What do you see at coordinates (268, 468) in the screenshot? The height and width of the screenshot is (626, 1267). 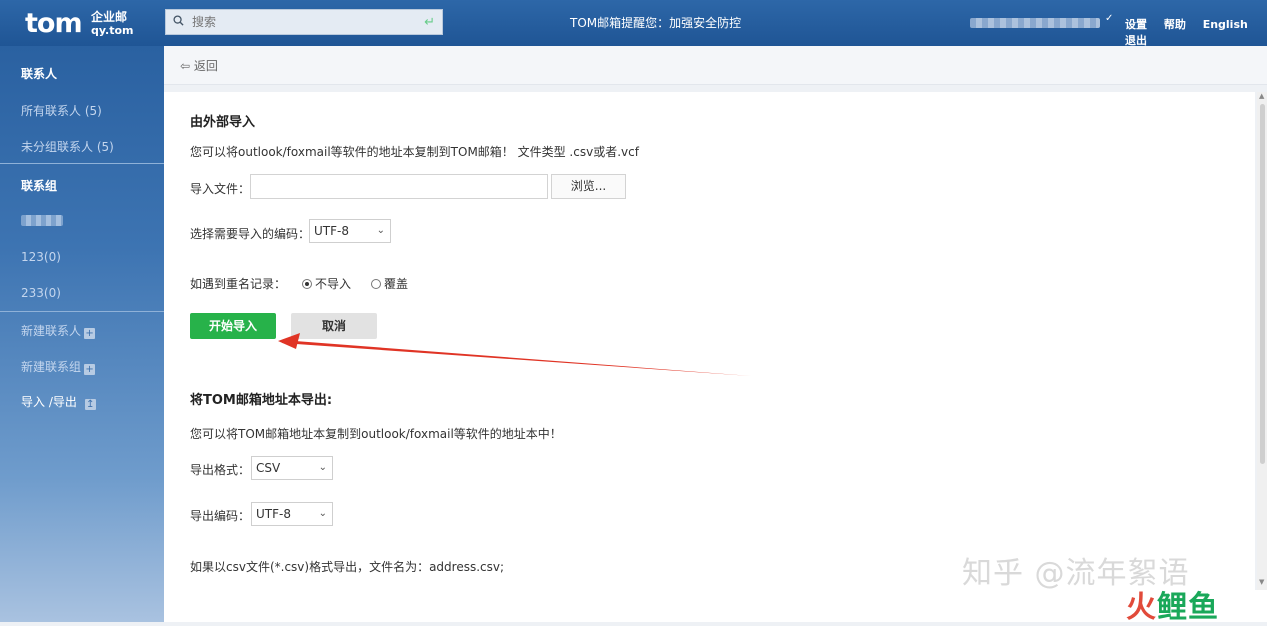 I see `export-format-value: CSV` at bounding box center [268, 468].